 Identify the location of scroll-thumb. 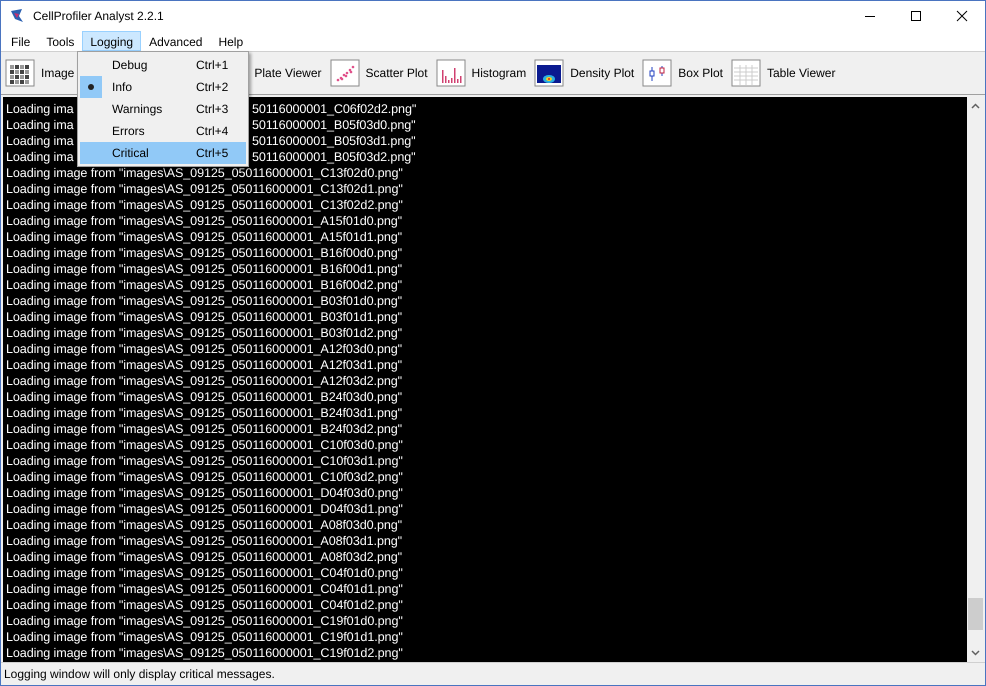
(975, 614).